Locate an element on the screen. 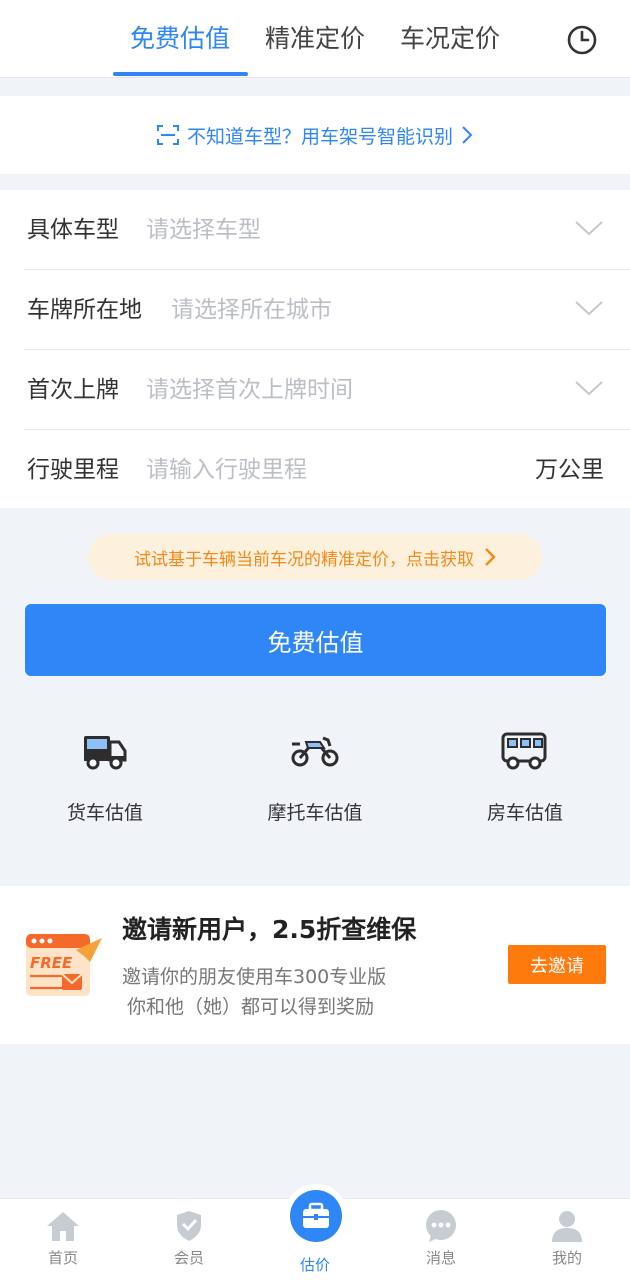 The width and height of the screenshot is (630, 1280). mileage-unit: 万公里 is located at coordinates (569, 470).